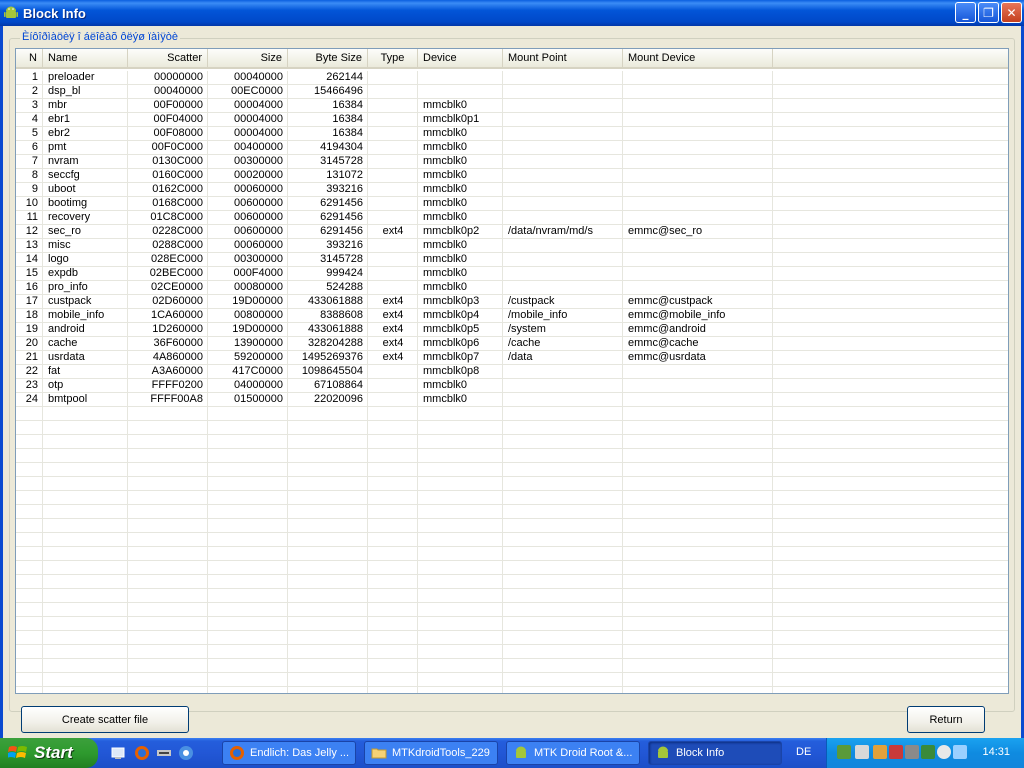 This screenshot has height=768, width=1024. What do you see at coordinates (29, 58) in the screenshot?
I see `column-header-n: N` at bounding box center [29, 58].